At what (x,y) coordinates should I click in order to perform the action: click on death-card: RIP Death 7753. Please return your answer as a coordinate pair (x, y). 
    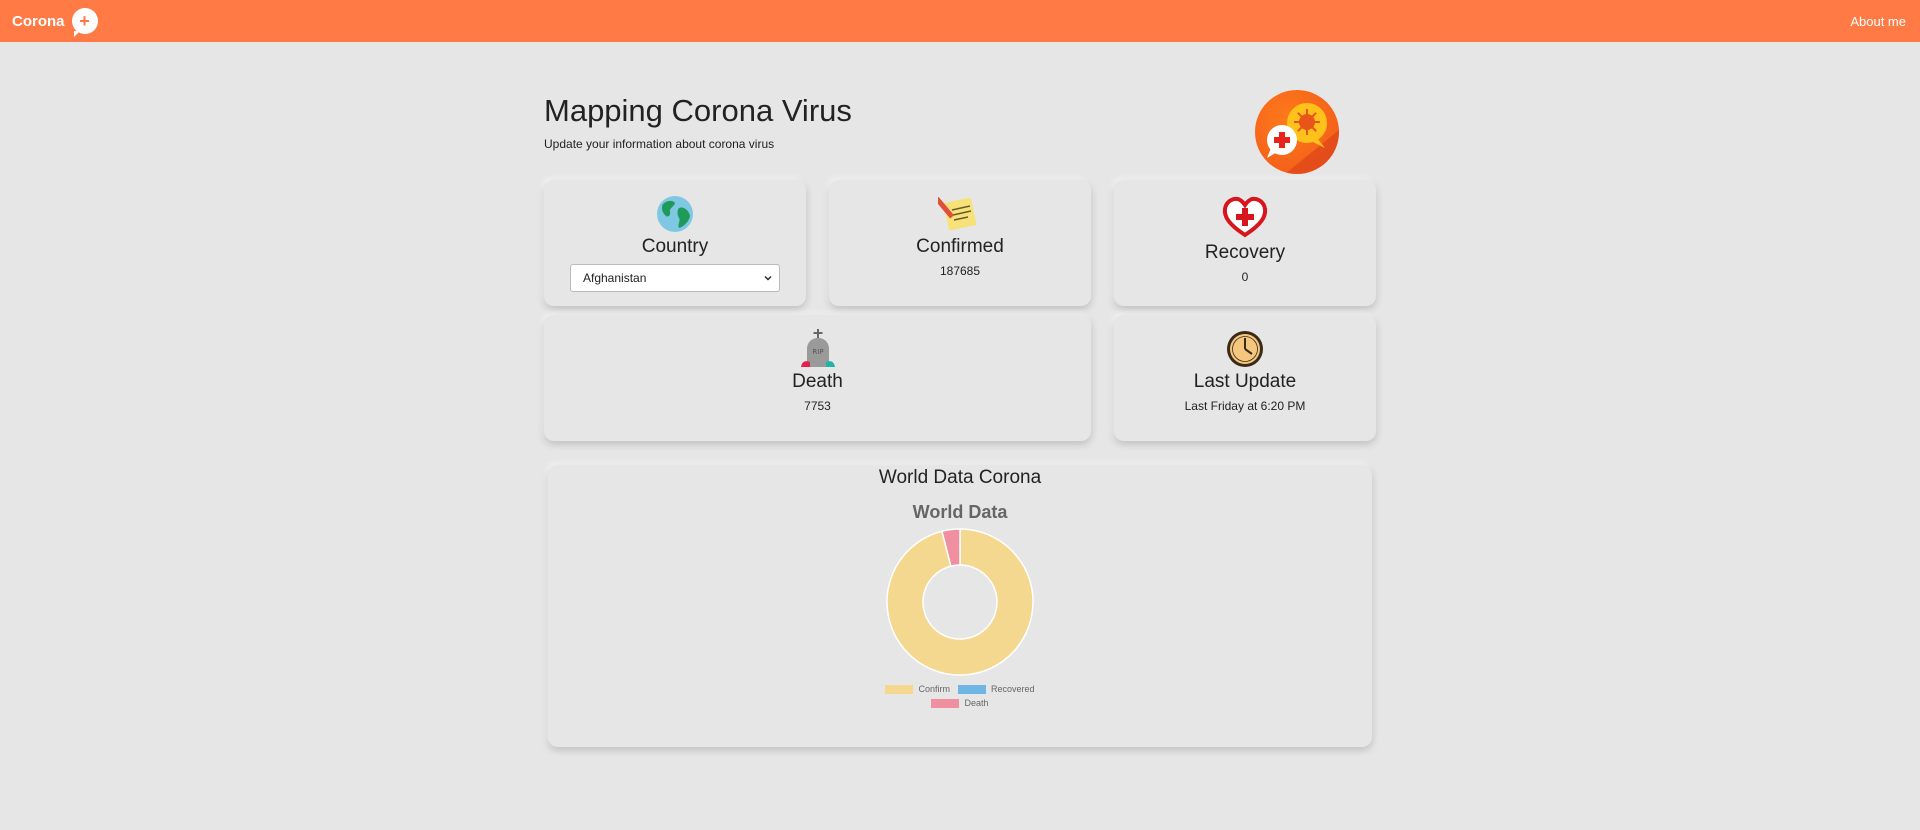
    Looking at the image, I should click on (817, 378).